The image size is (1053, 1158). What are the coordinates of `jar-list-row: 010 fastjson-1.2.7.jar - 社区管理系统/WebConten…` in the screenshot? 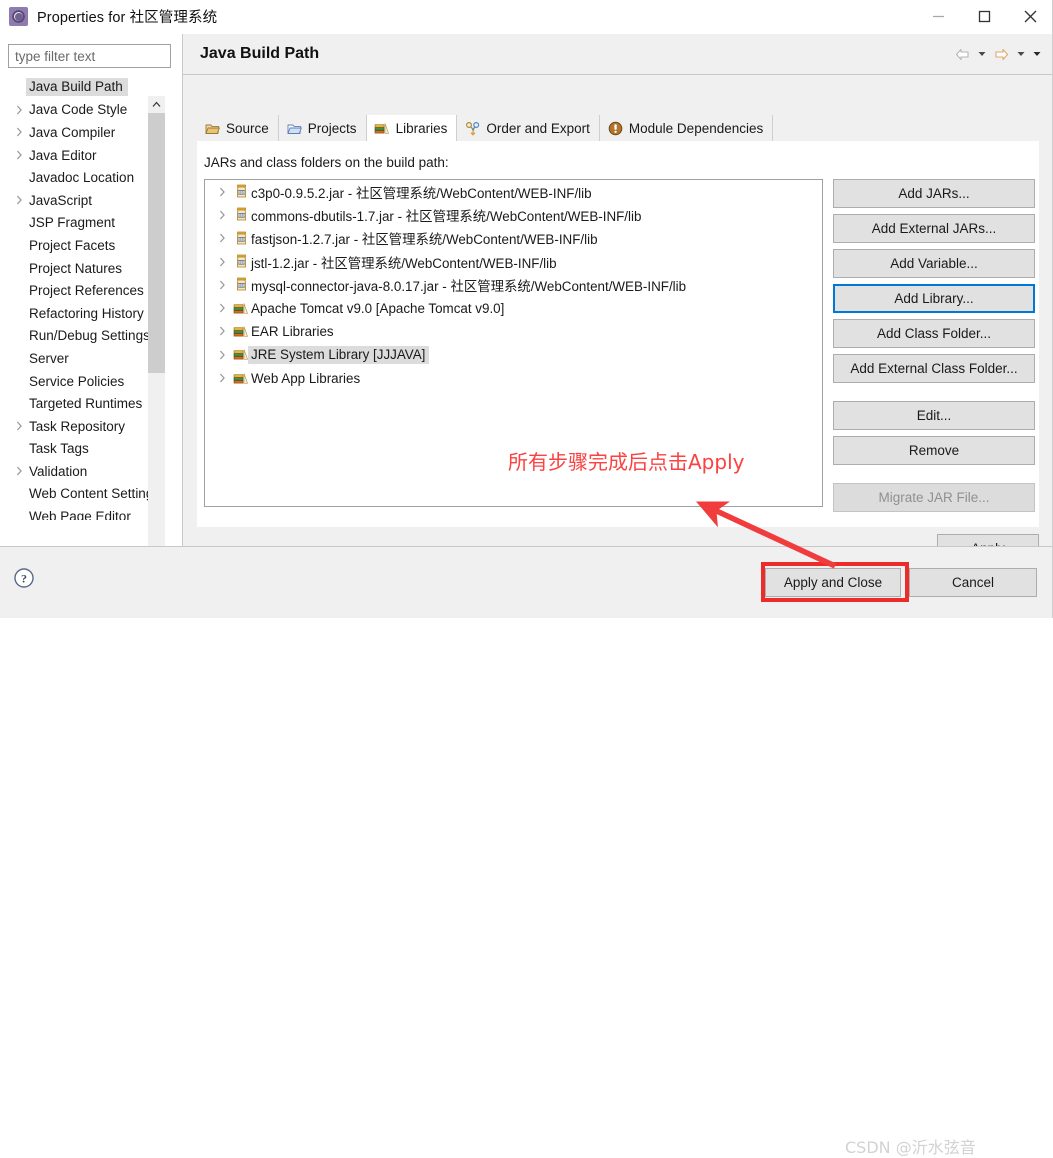 It's located at (513, 238).